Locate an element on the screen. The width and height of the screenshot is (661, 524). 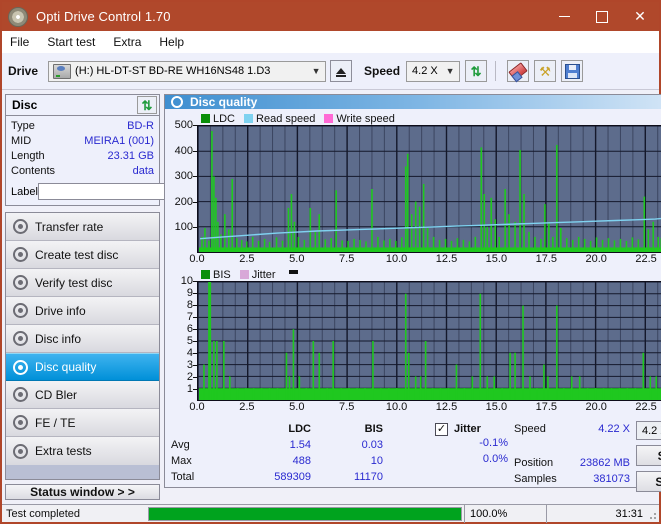
refresh-icon: ⇅ is located at coordinates (147, 105).